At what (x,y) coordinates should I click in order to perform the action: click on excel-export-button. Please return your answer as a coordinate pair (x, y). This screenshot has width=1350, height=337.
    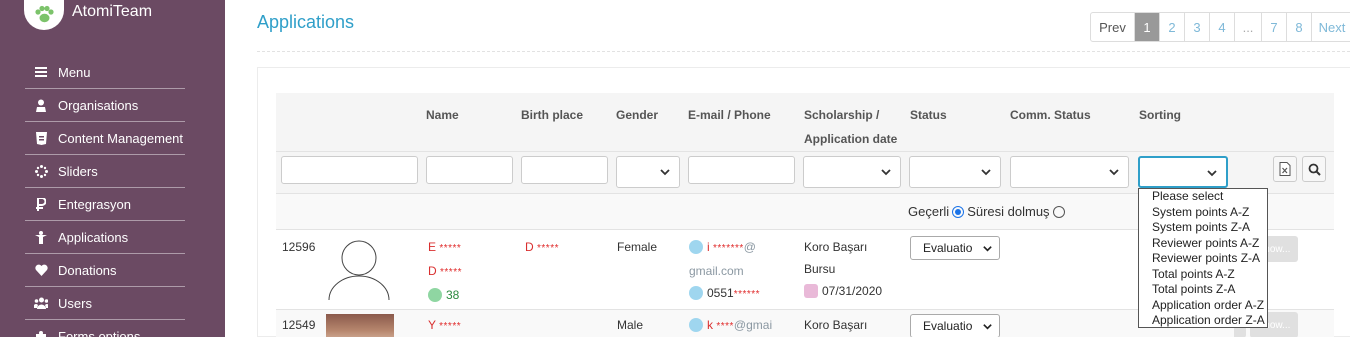
    Looking at the image, I should click on (1285, 169).